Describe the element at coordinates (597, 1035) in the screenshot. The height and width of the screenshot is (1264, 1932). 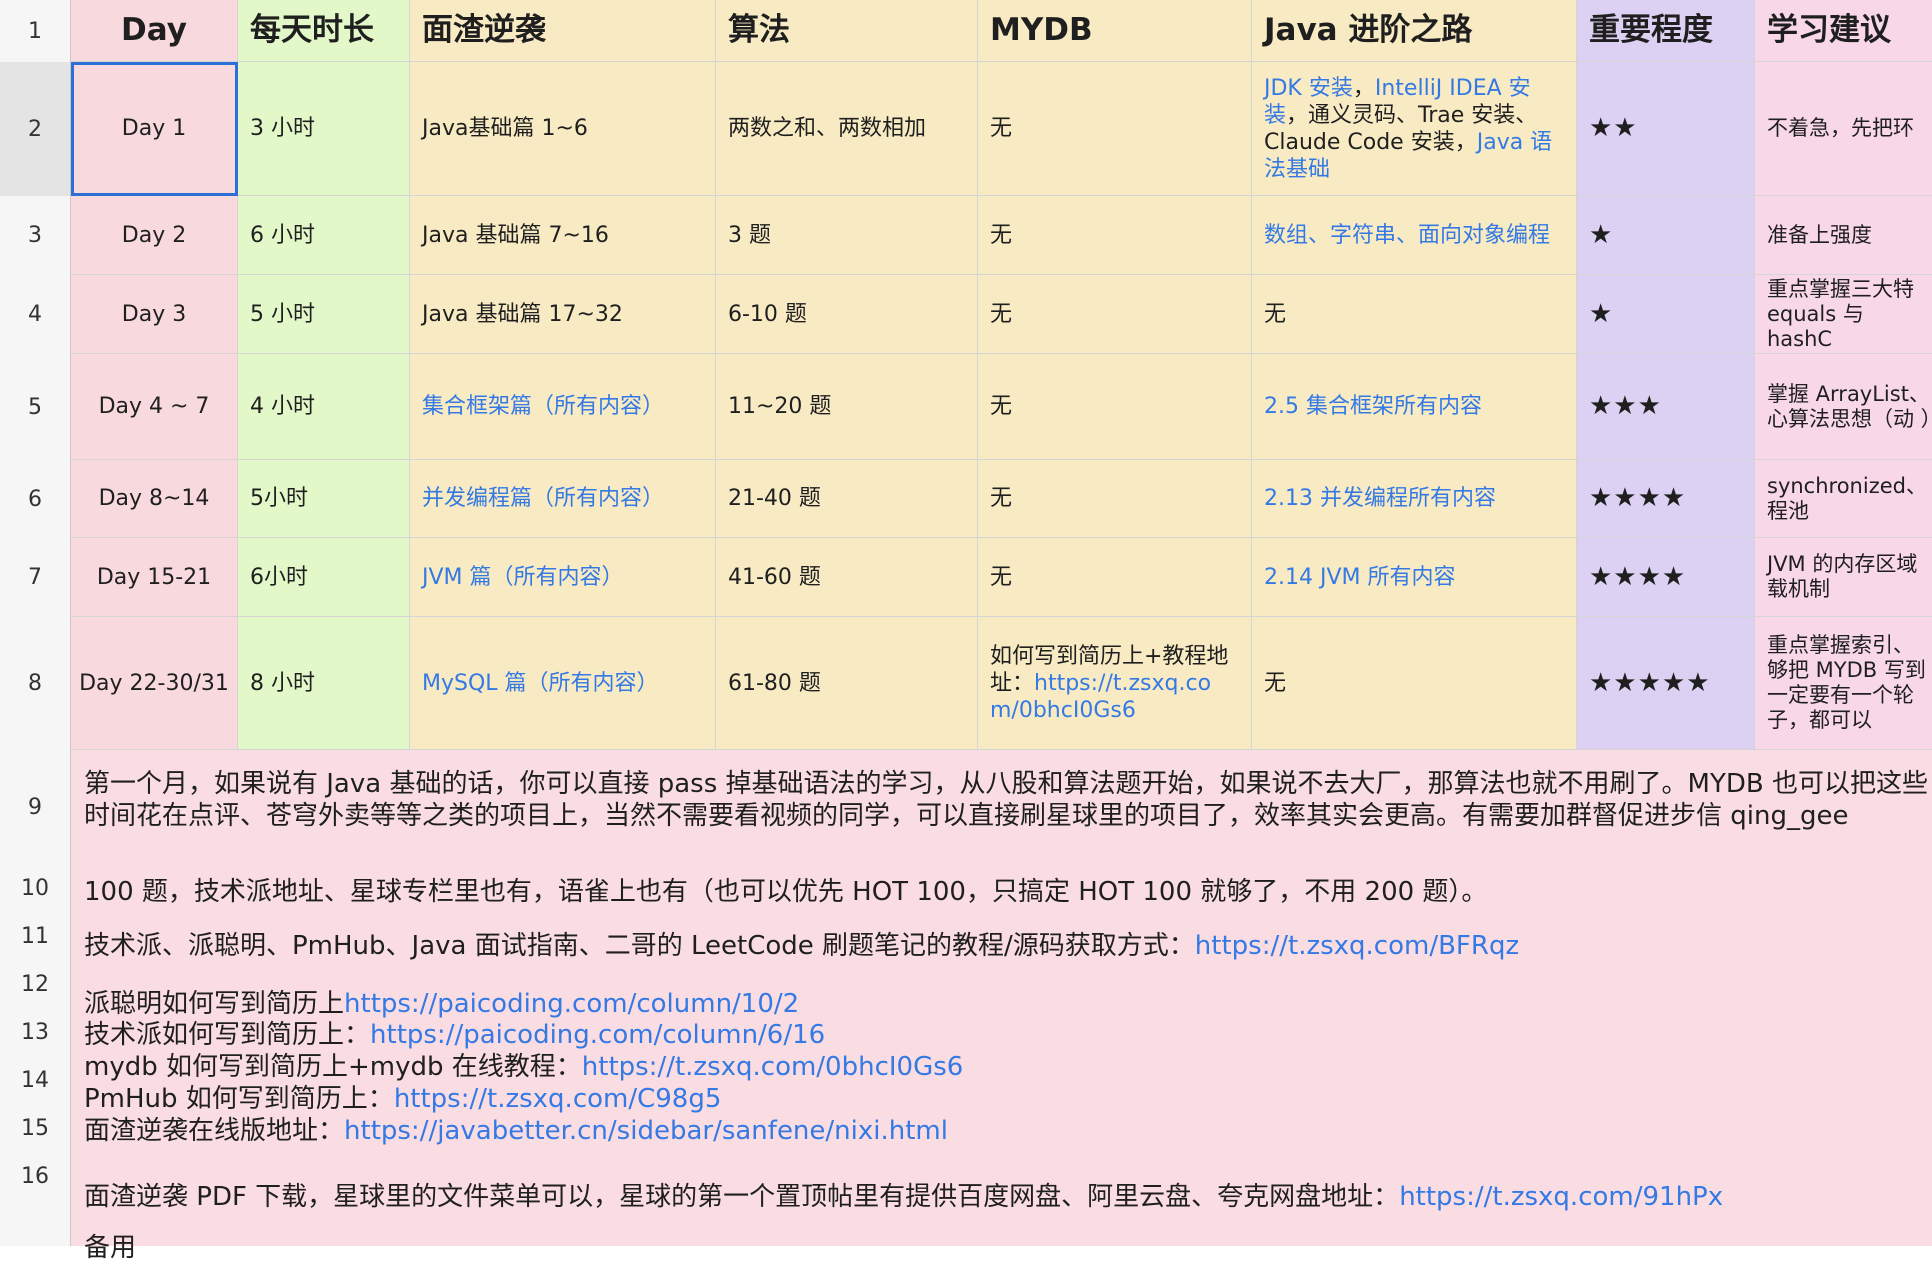
I see `link-jishupai-resume: https://paicoding.com/column/6/16` at that location.